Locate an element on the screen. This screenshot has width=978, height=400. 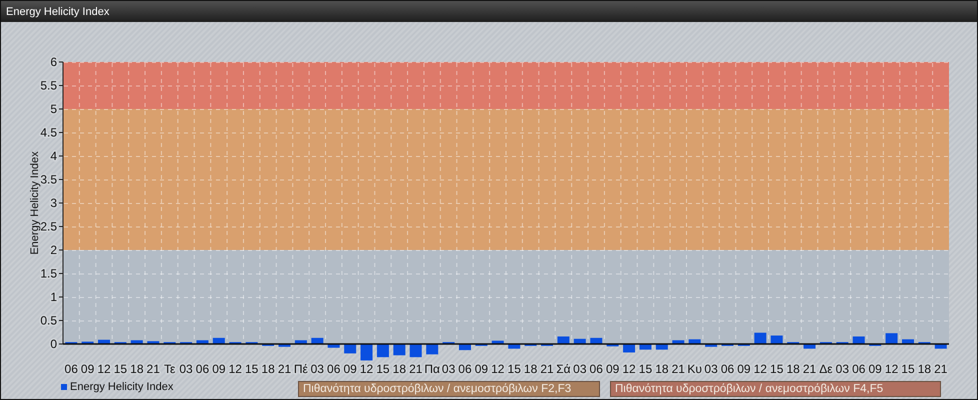
y-tick-label: 3.5 is located at coordinates (48, 179).